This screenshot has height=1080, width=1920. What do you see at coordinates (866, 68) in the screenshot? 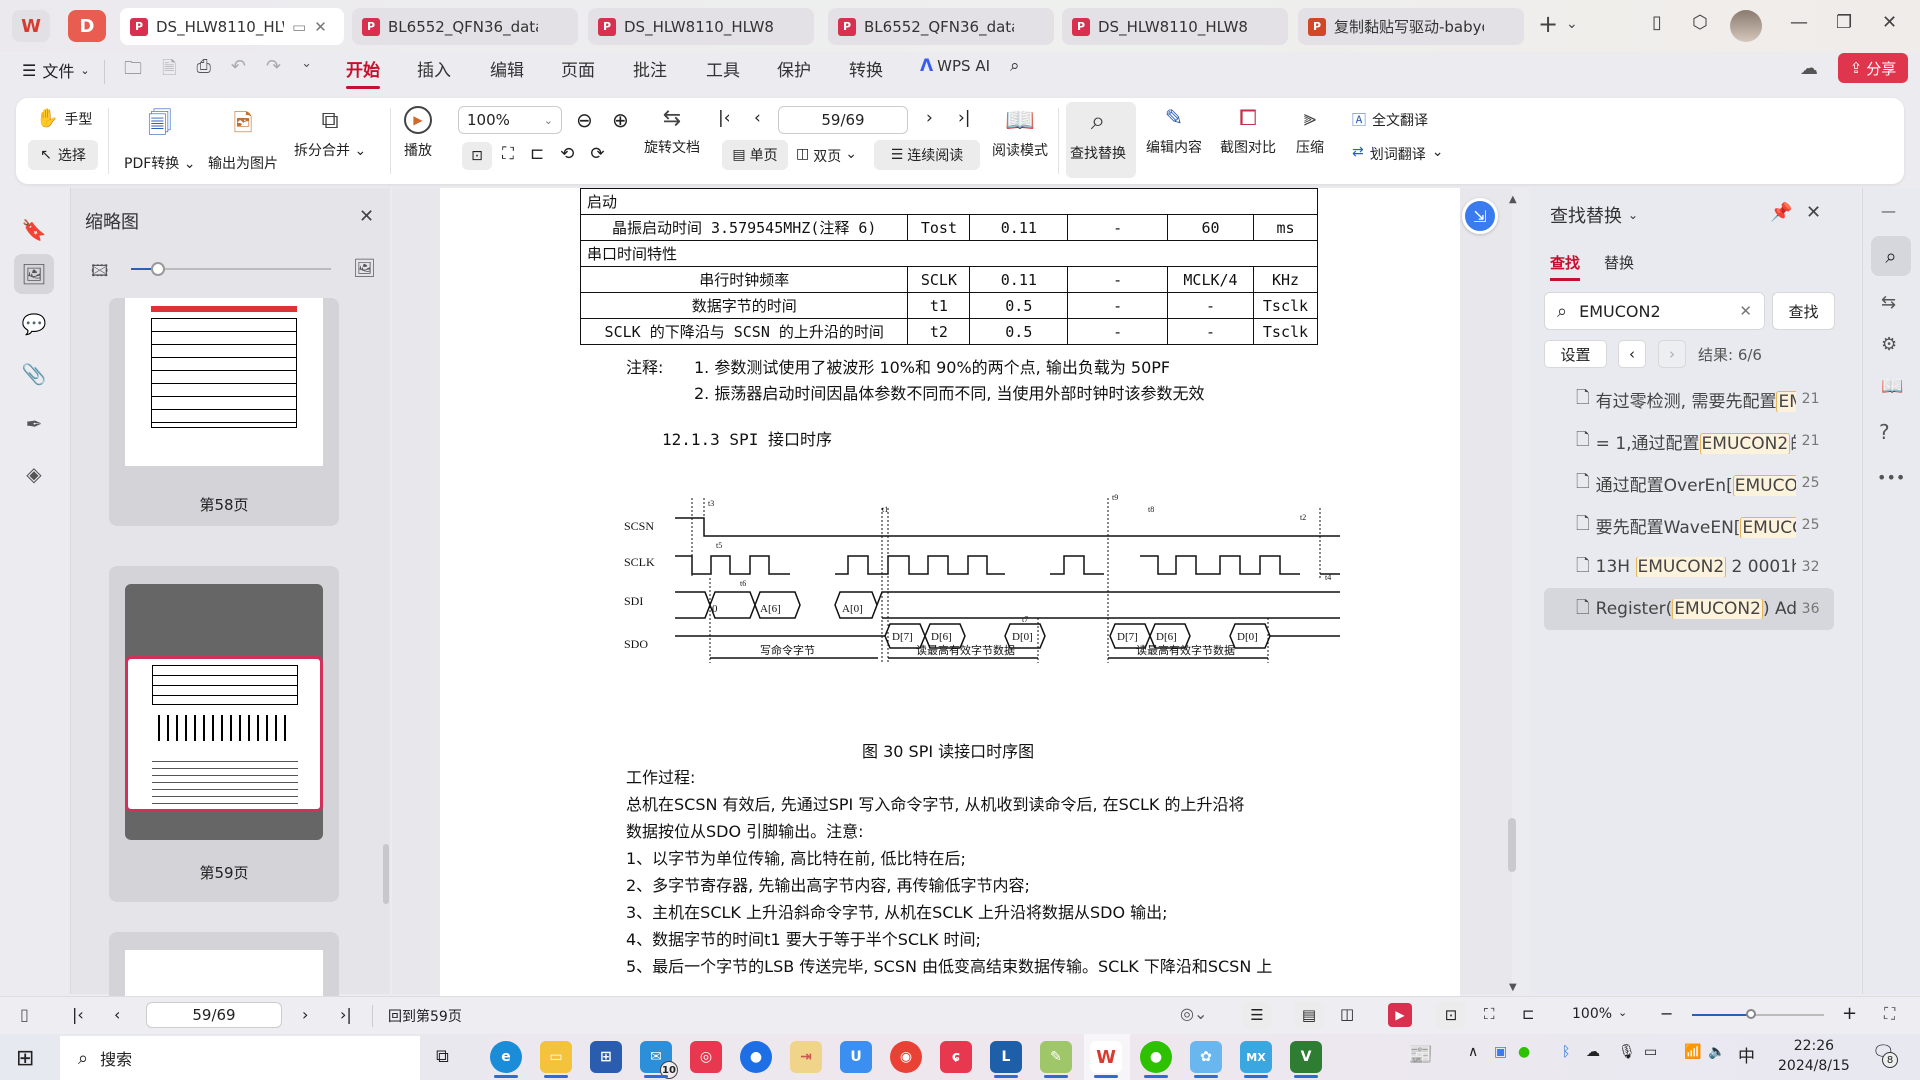
I see `menu-convert: 转换` at bounding box center [866, 68].